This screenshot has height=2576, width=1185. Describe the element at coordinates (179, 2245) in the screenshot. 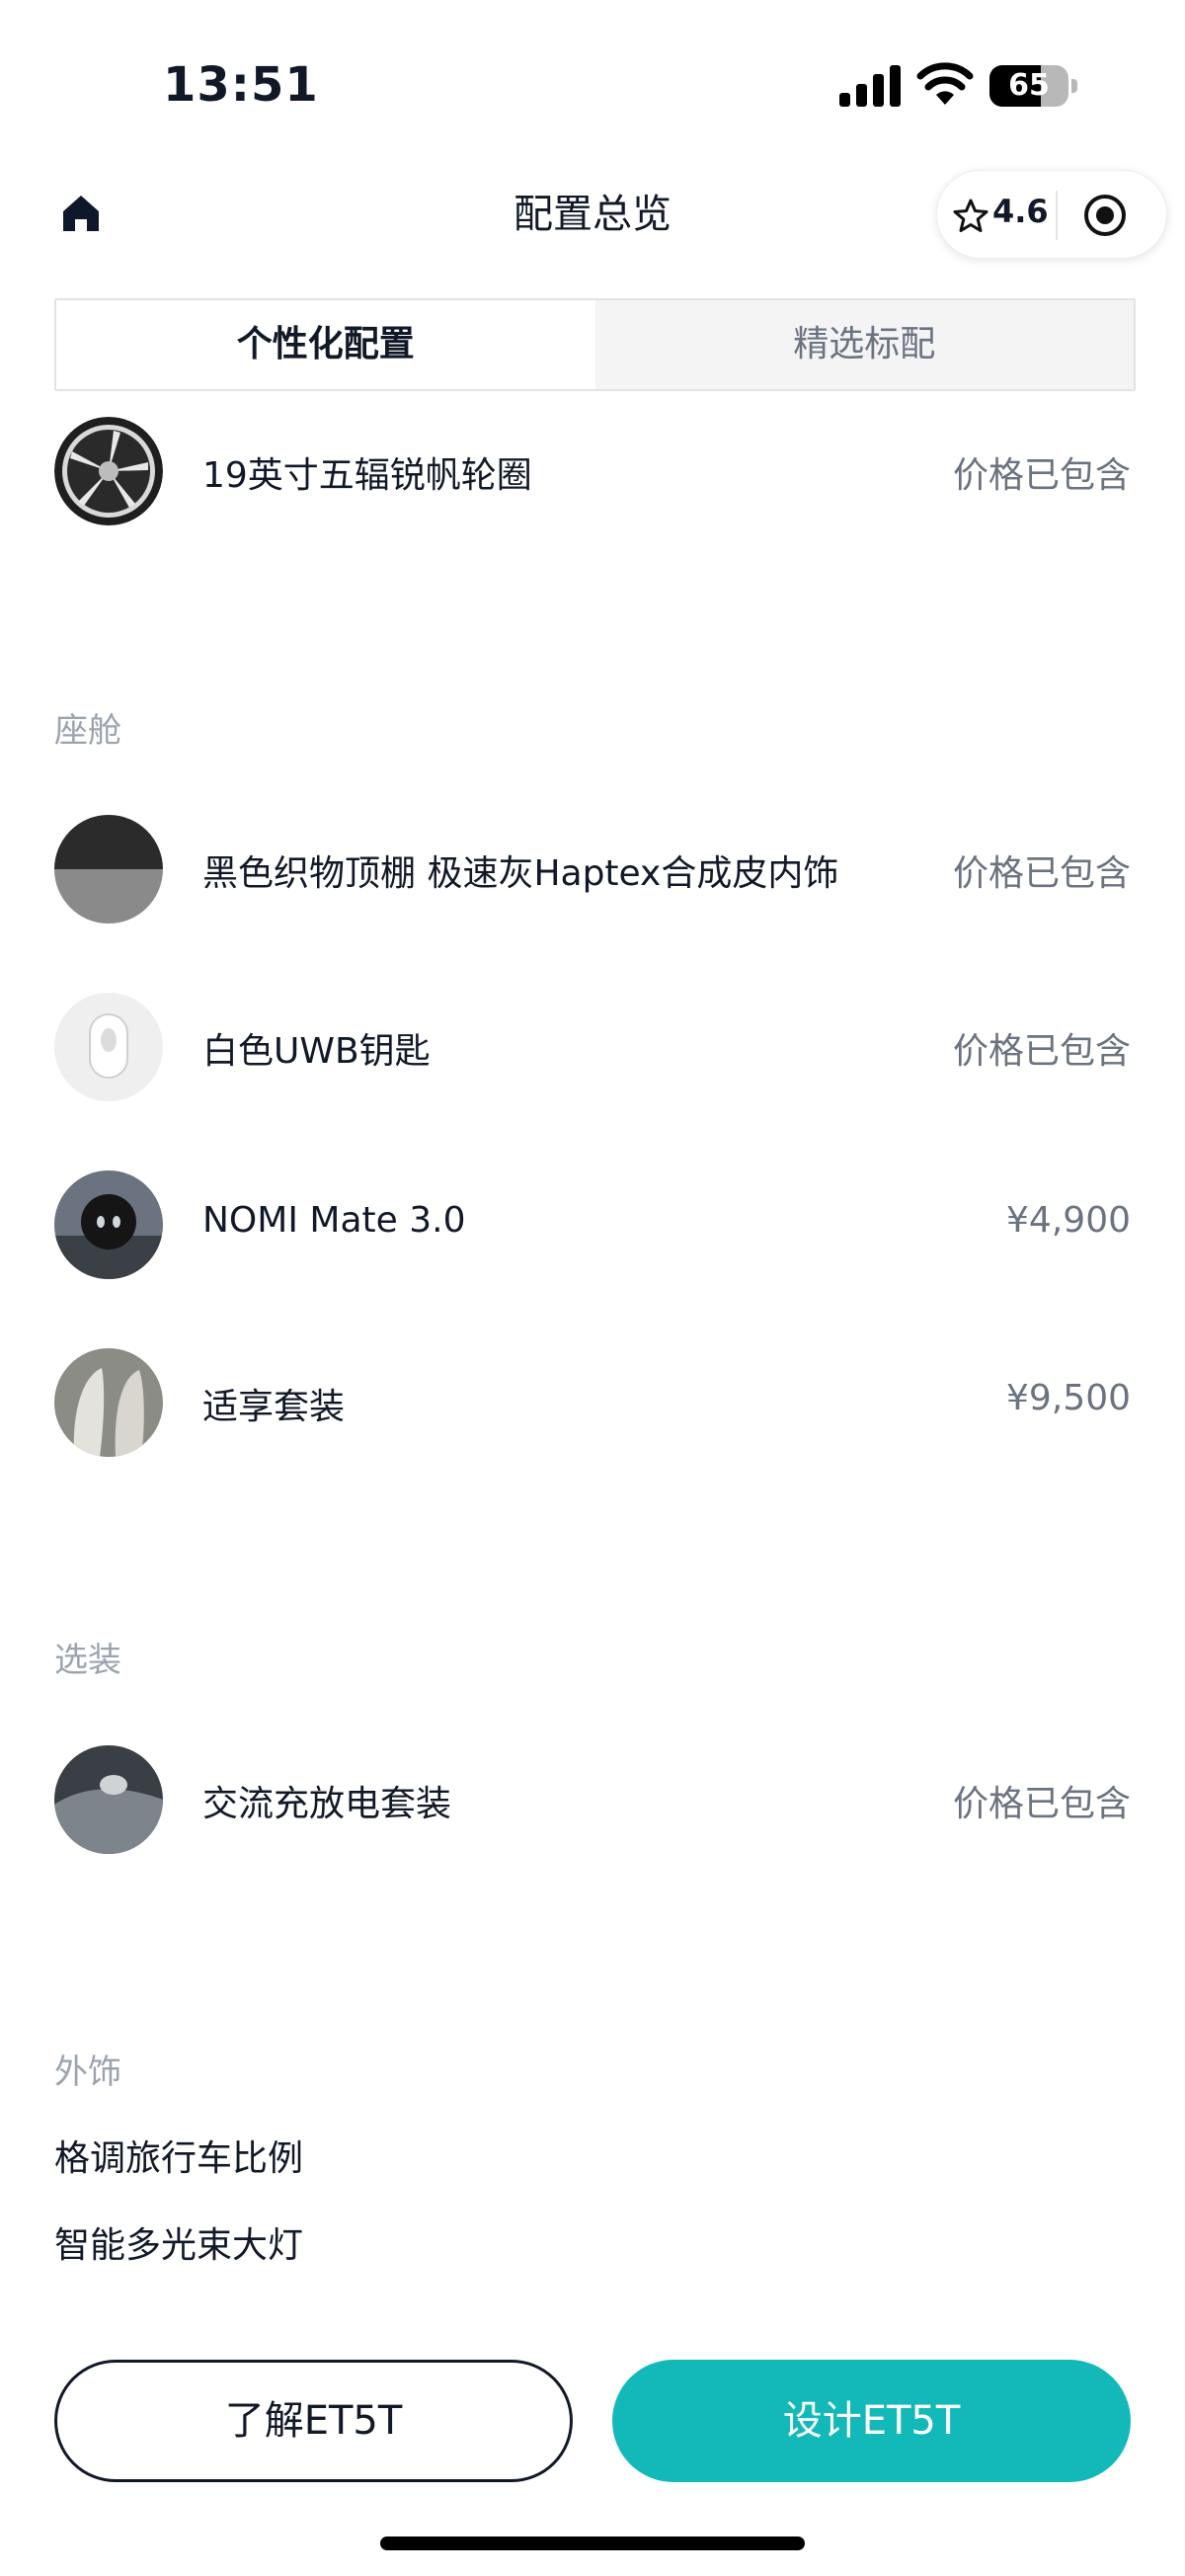

I see `exterior-feature: 智能多光束大灯` at that location.